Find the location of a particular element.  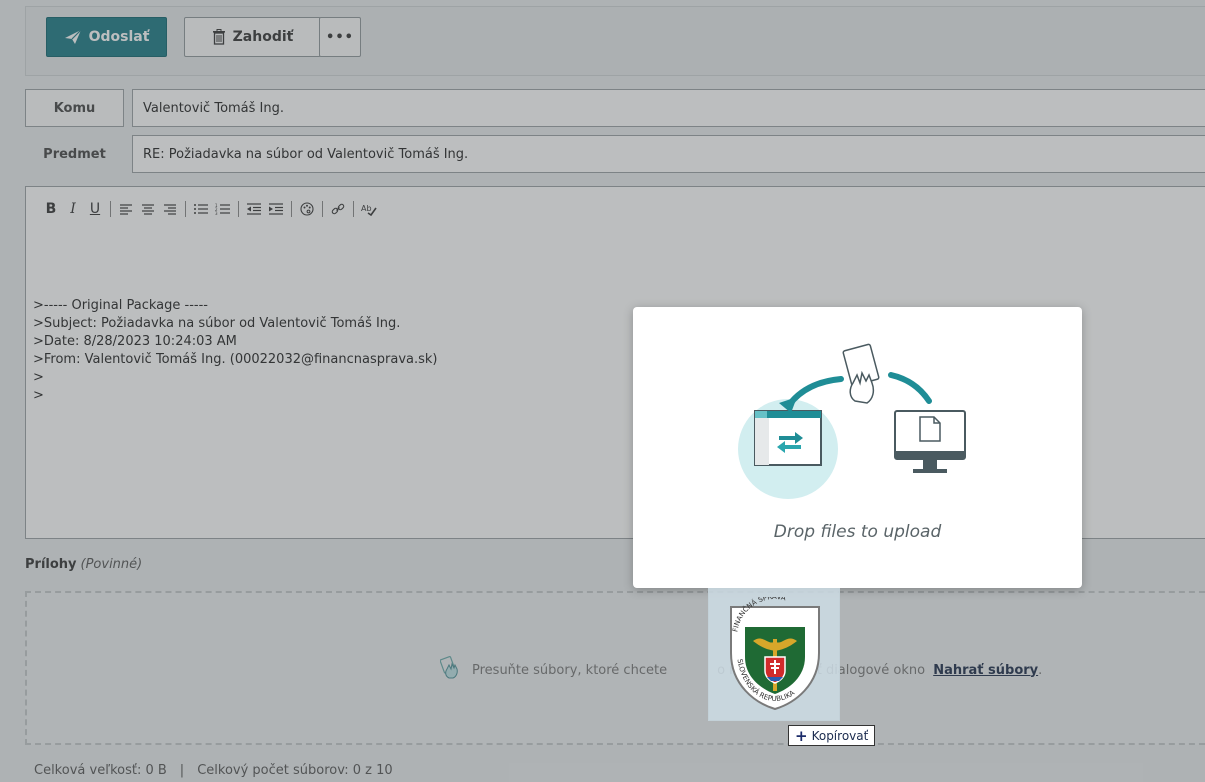

copy-tooltip-label: Kopírovať is located at coordinates (840, 735).